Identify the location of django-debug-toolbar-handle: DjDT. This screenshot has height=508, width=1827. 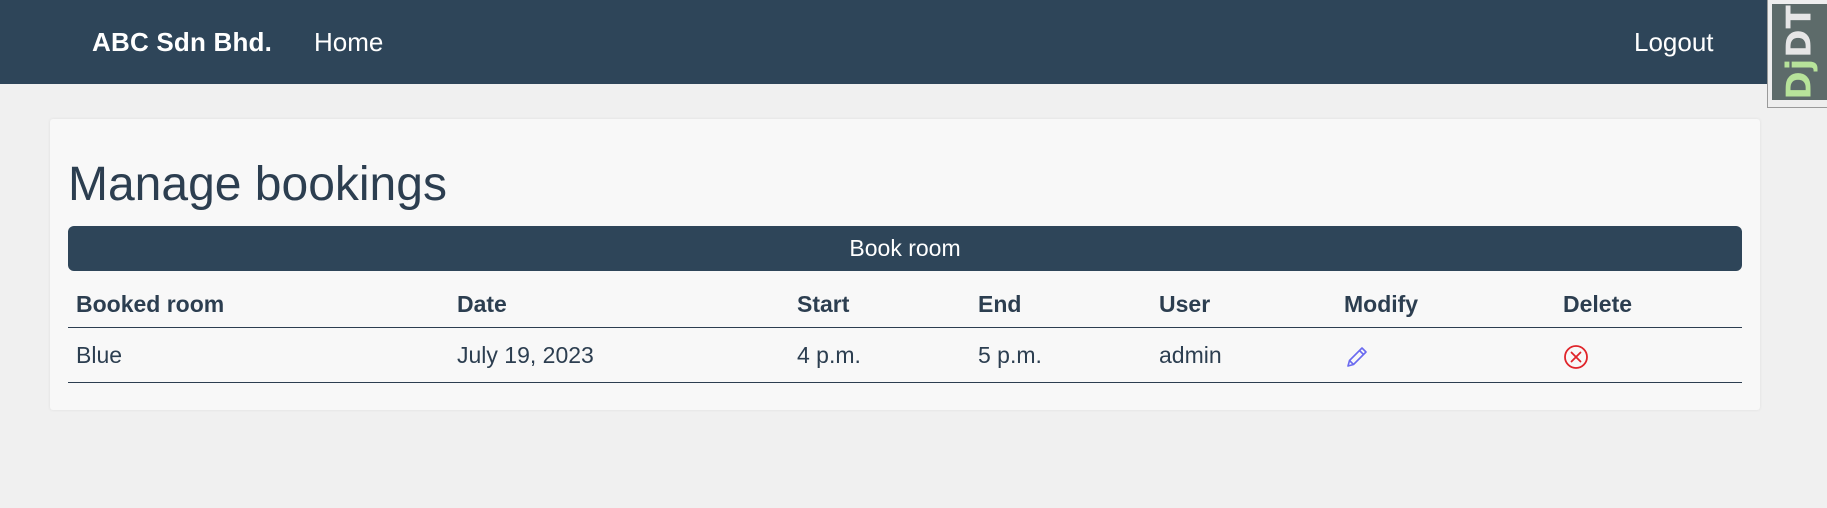
(1797, 54).